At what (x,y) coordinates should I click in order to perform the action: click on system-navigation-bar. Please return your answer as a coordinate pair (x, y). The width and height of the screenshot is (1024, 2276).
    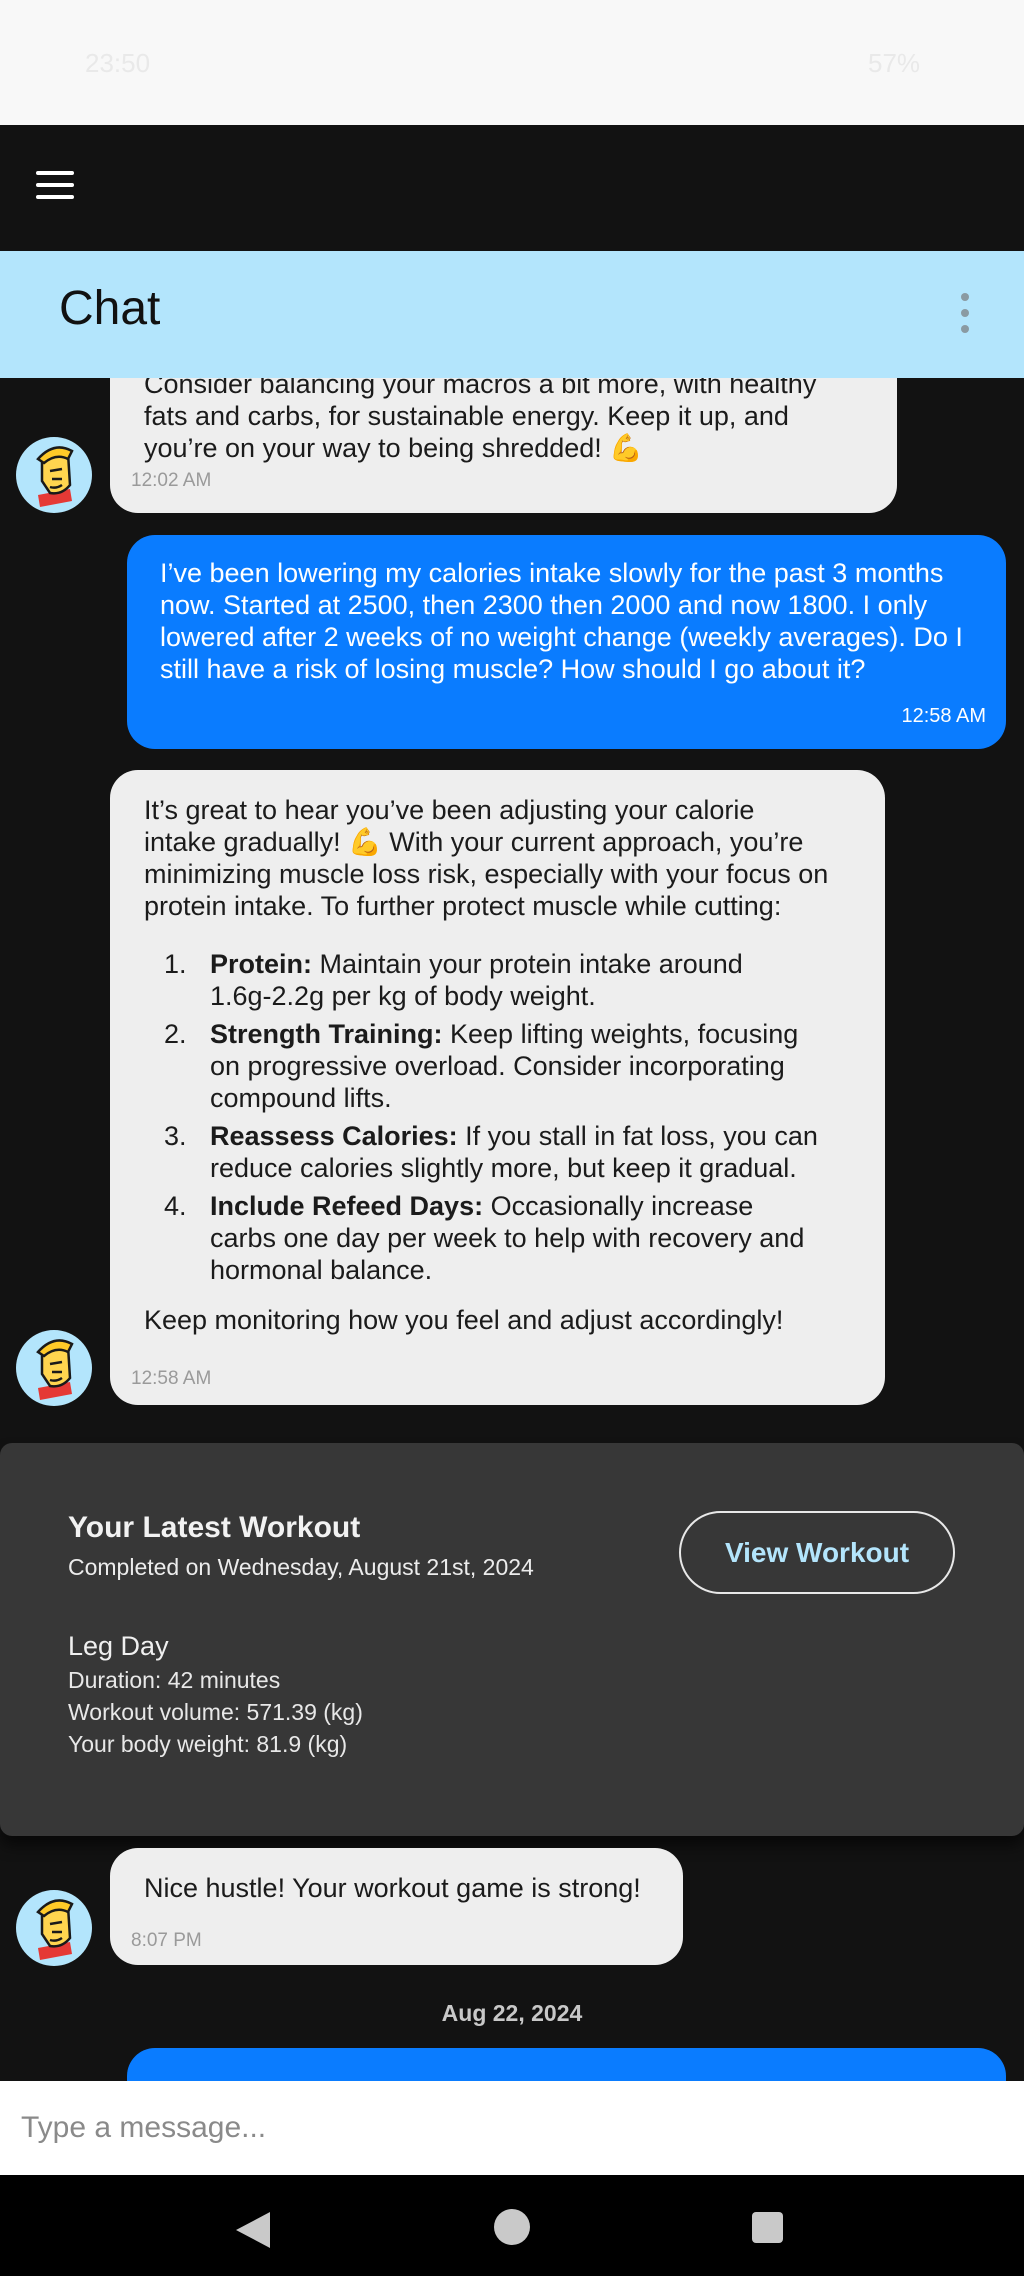
    Looking at the image, I should click on (512, 2225).